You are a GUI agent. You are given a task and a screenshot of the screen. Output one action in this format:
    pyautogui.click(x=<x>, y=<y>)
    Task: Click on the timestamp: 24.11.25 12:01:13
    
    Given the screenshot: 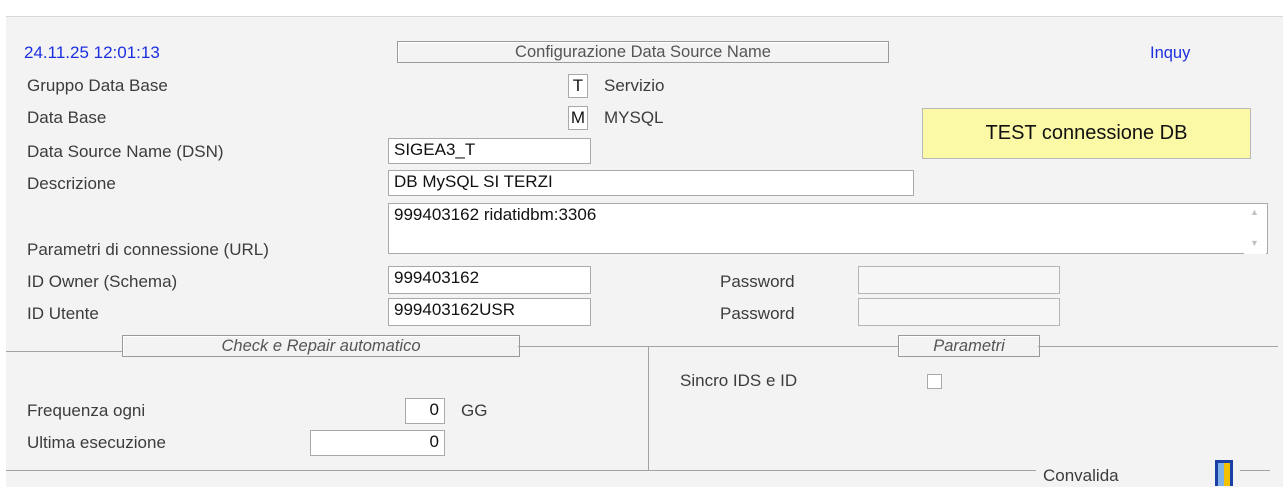 What is the action you would take?
    pyautogui.click(x=92, y=52)
    